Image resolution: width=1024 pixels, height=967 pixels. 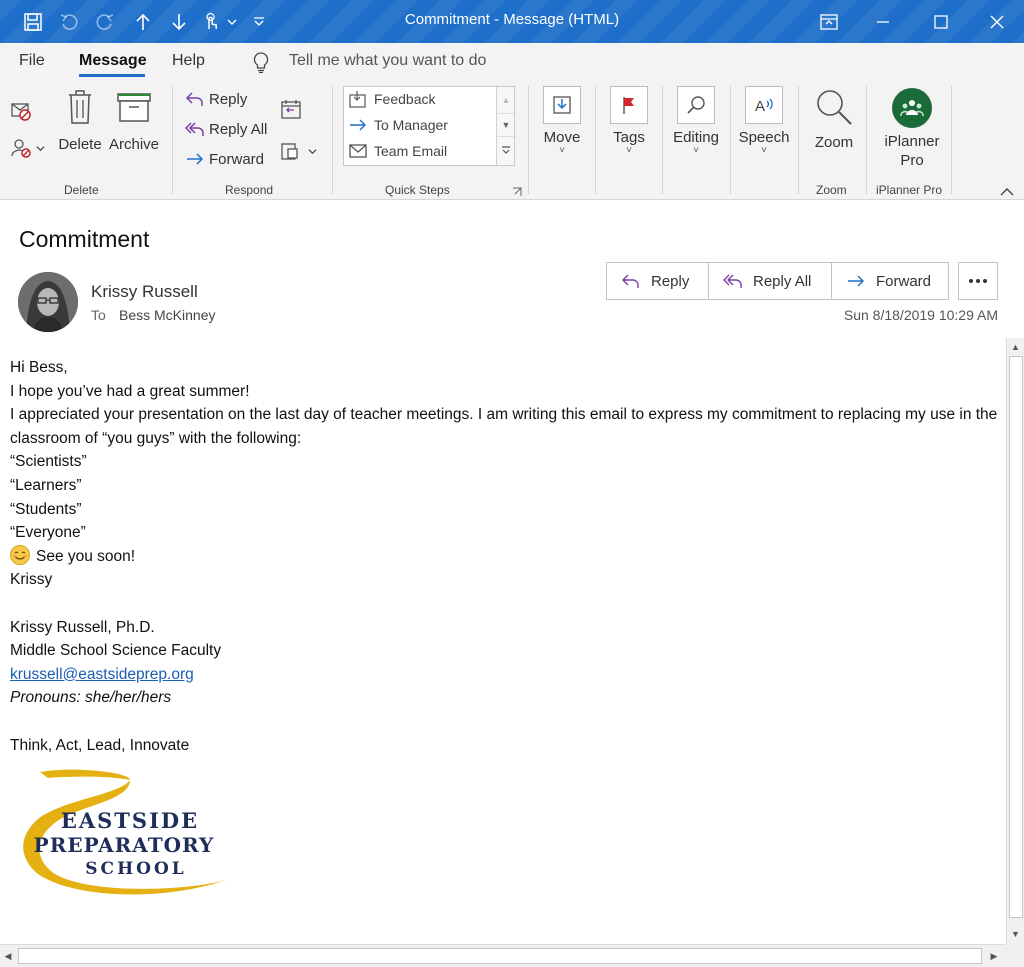 What do you see at coordinates (188, 61) in the screenshot?
I see `tab-help: Help` at bounding box center [188, 61].